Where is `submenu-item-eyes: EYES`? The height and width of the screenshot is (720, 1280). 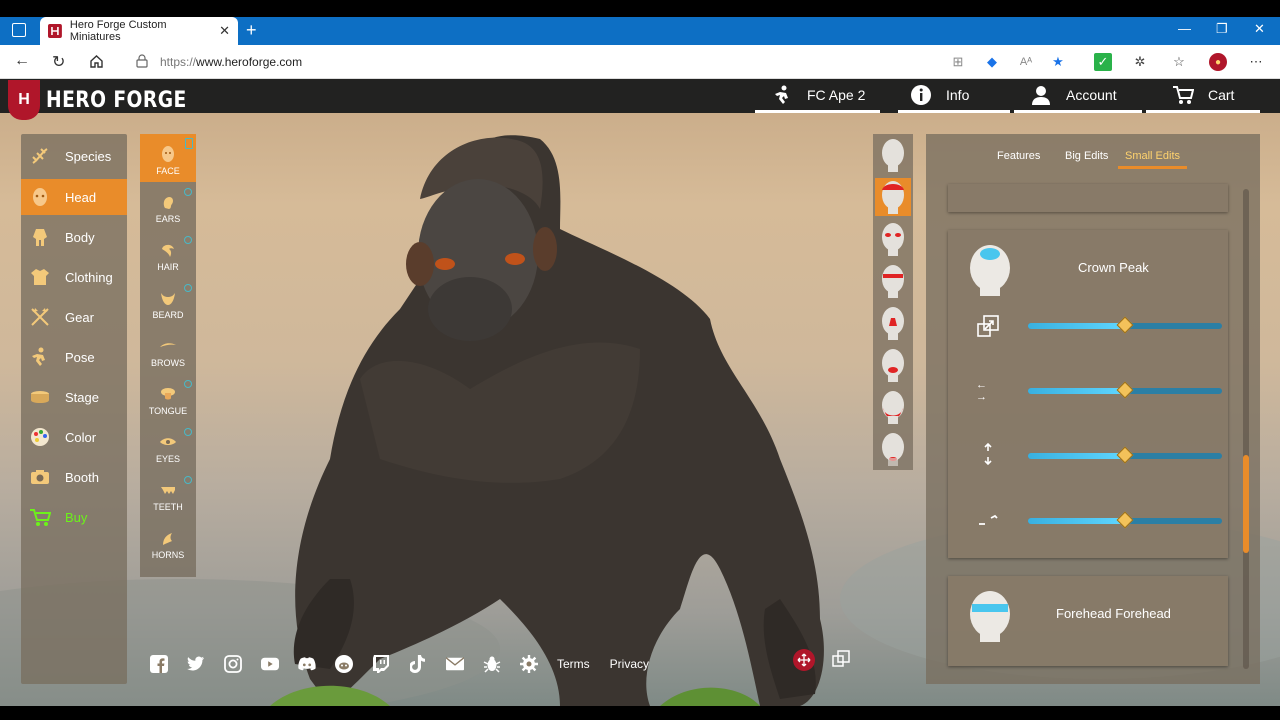 submenu-item-eyes: EYES is located at coordinates (168, 446).